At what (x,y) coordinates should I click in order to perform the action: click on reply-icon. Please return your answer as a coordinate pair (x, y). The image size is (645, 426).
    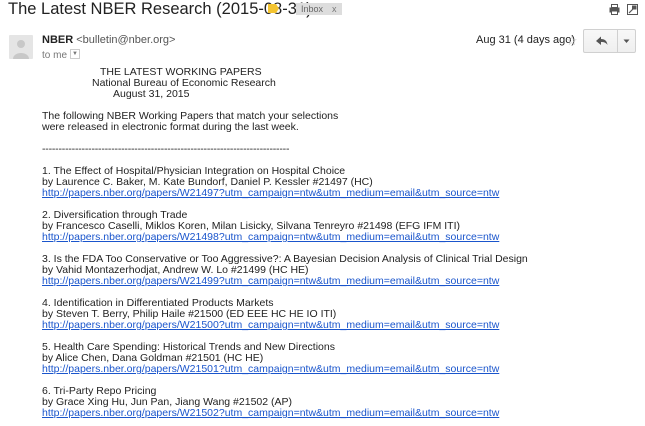
    Looking at the image, I should click on (602, 40).